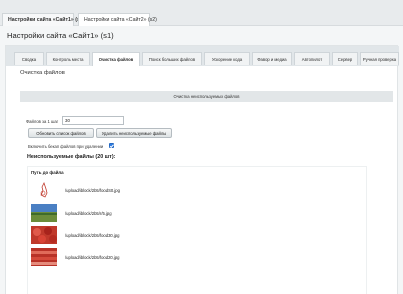 This screenshot has height=294, width=403. Describe the element at coordinates (197, 192) in the screenshot. I see `list-item: /upload/iblock/2b5/foodS0.jpg` at that location.